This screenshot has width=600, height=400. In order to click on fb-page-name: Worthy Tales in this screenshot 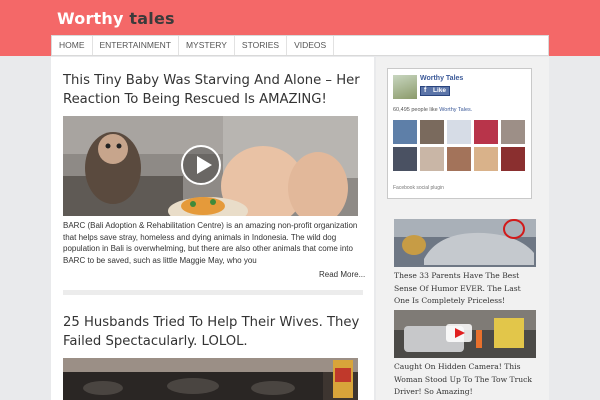, I will do `click(441, 78)`.